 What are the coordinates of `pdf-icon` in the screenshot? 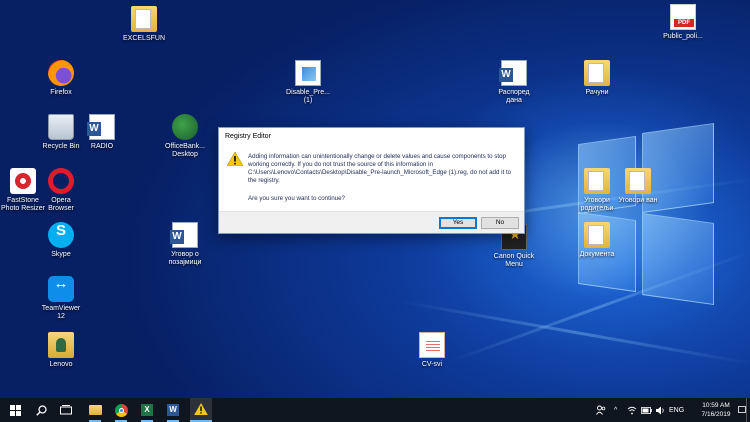 It's located at (683, 17).